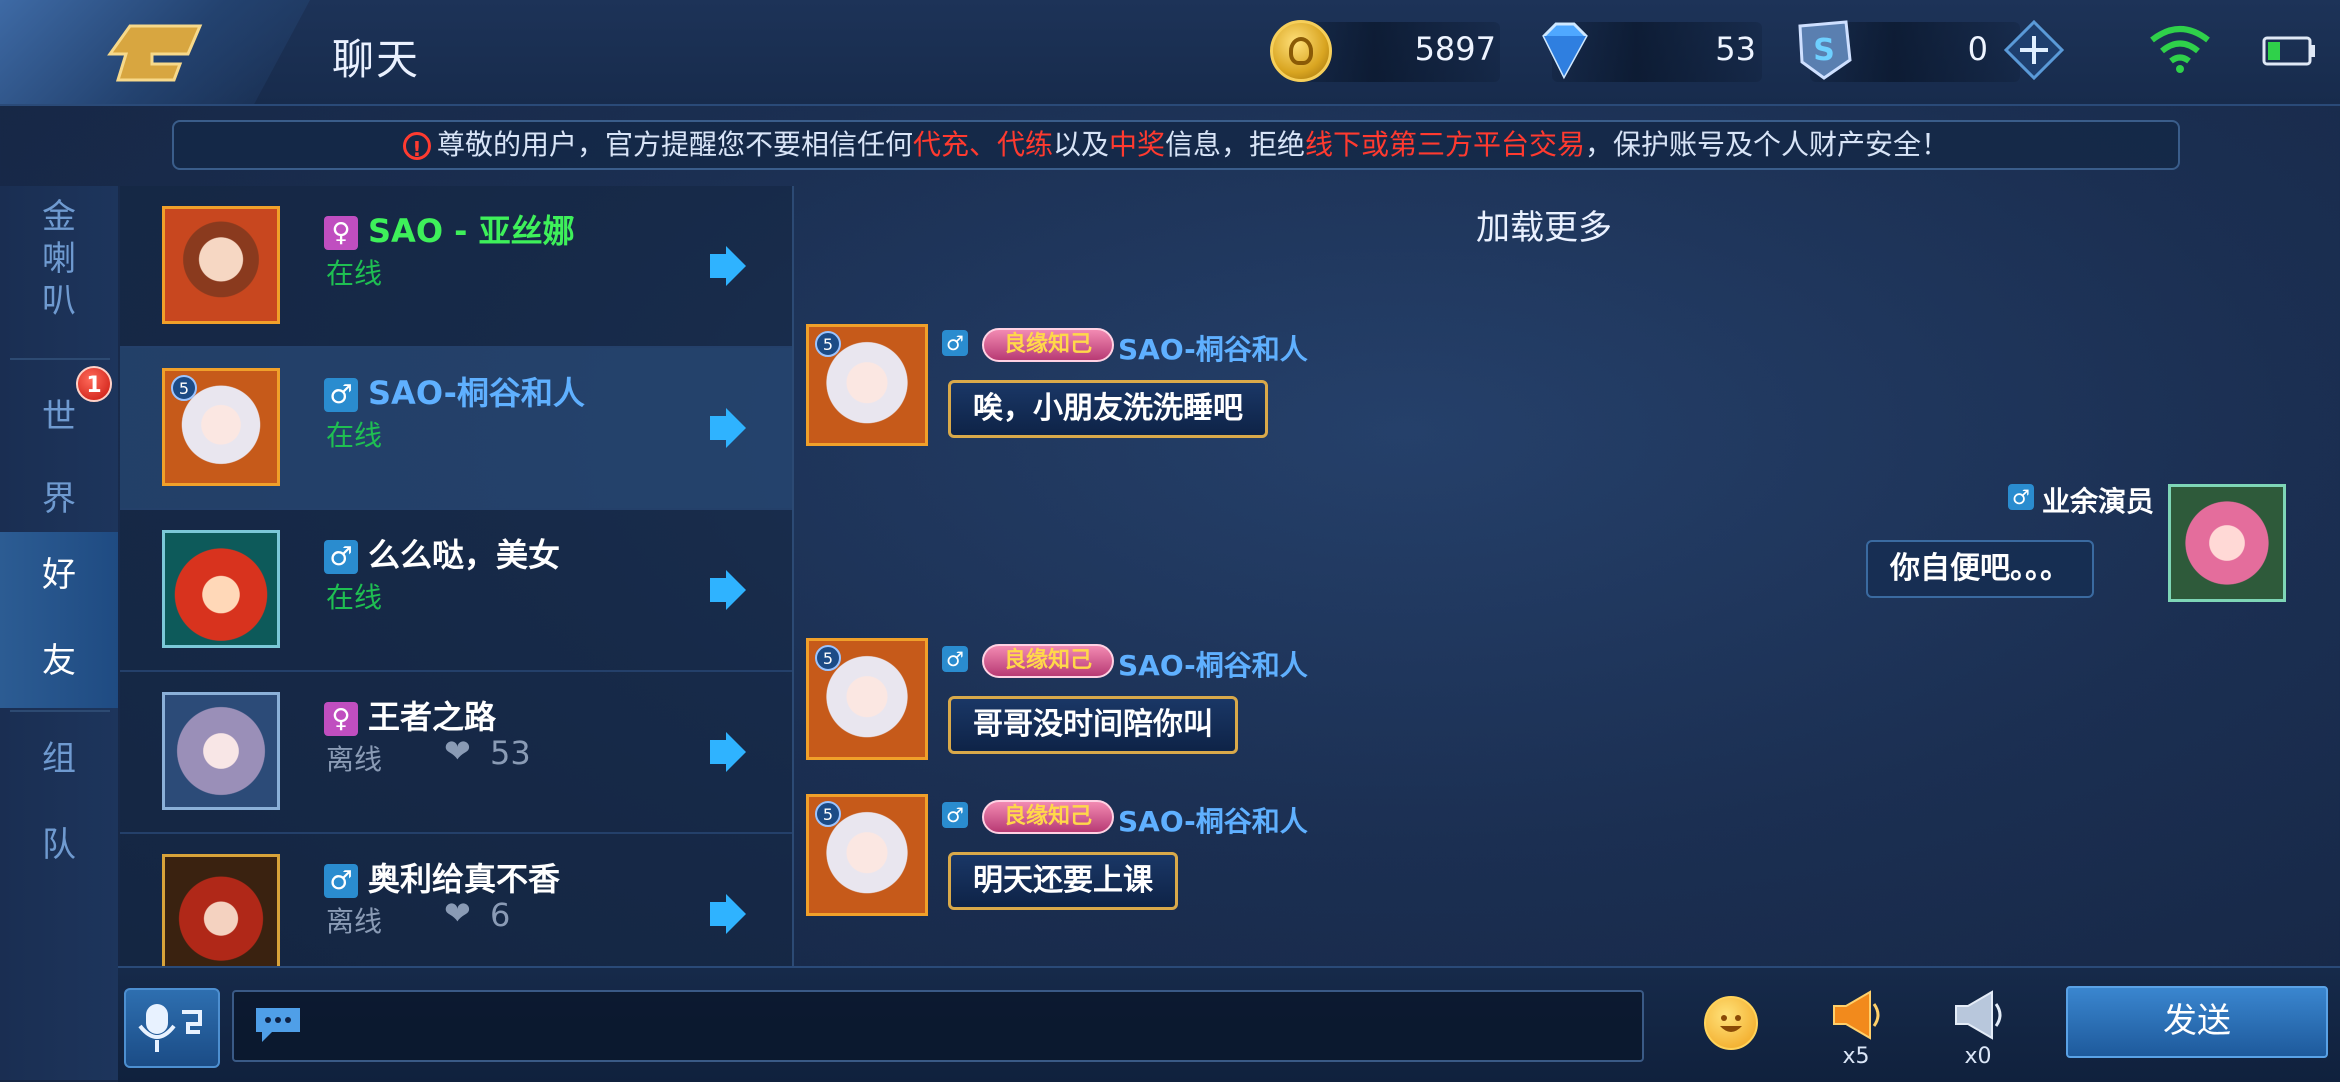 The height and width of the screenshot is (1082, 2340). I want to click on back-arrow-icon, so click(155, 53).